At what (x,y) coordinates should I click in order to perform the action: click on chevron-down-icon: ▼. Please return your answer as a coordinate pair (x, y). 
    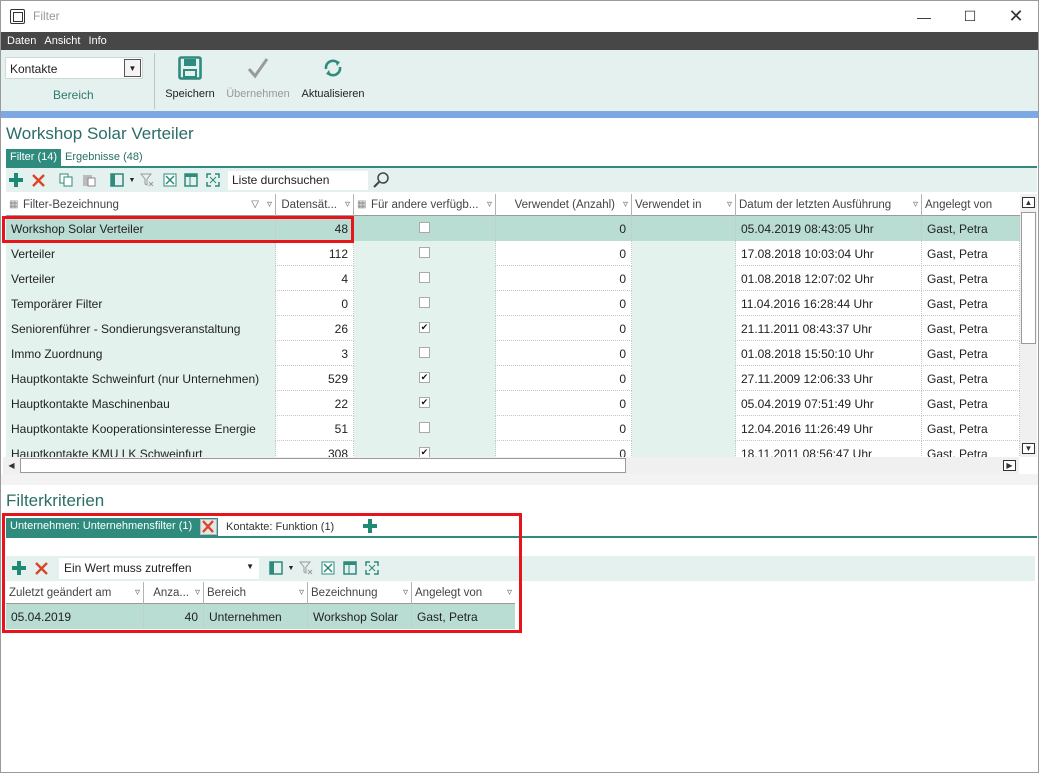
    Looking at the image, I should click on (132, 68).